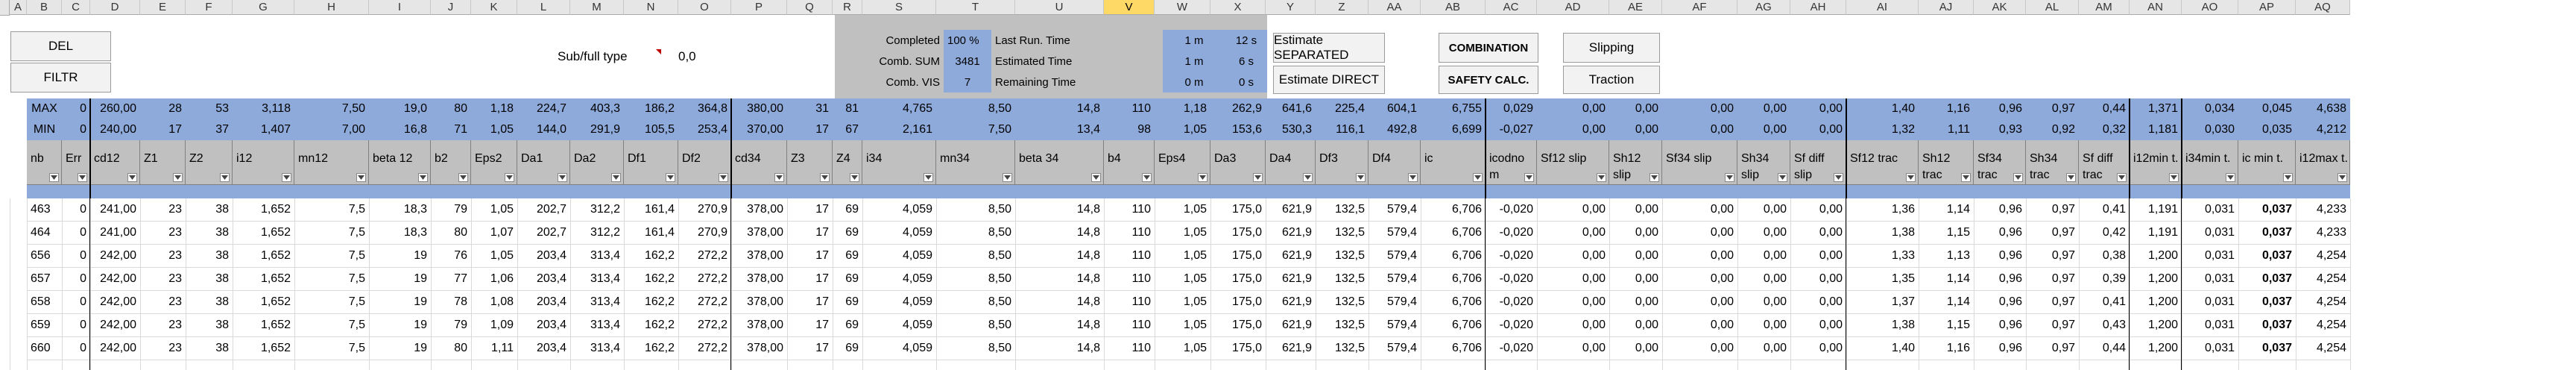 This screenshot has height=370, width=2576. Describe the element at coordinates (1238, 7) in the screenshot. I see `column-header-x: X` at that location.